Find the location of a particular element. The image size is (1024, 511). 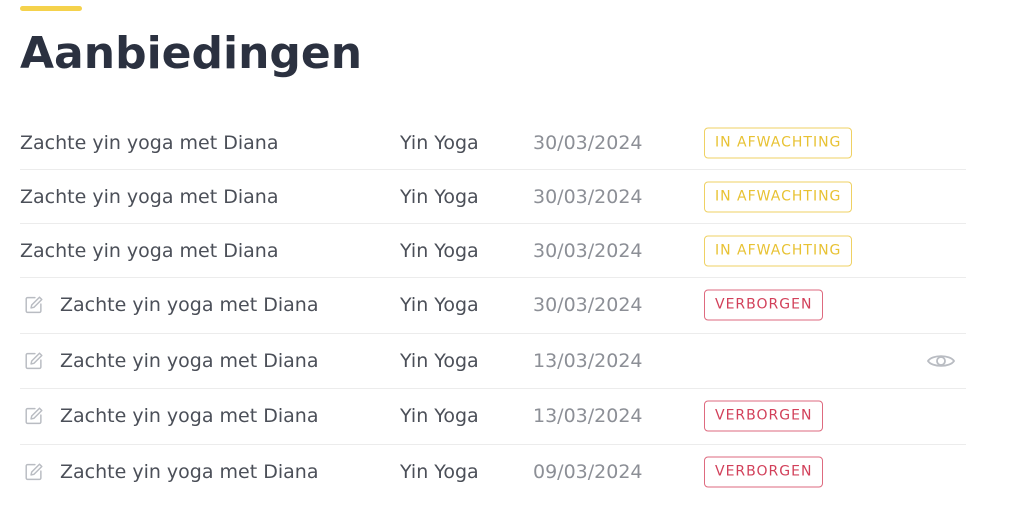

page-title: Aanbiedingen is located at coordinates (191, 53).